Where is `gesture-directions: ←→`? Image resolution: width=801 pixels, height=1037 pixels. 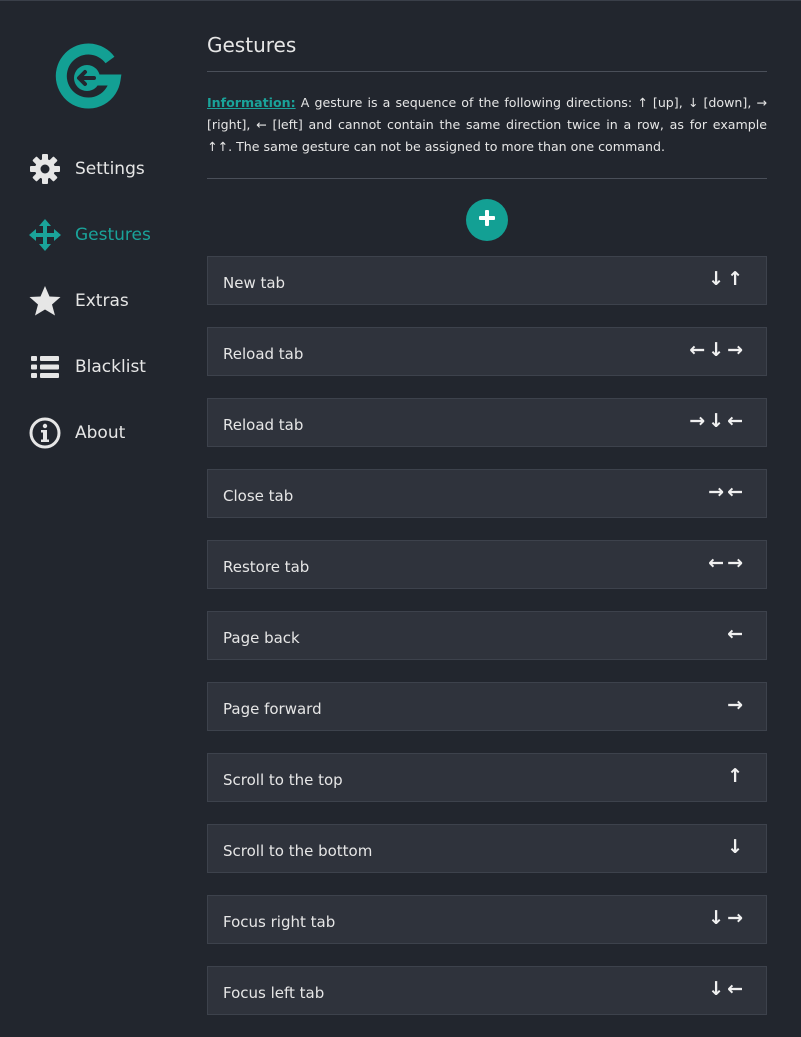
gesture-directions: ←→ is located at coordinates (727, 563).